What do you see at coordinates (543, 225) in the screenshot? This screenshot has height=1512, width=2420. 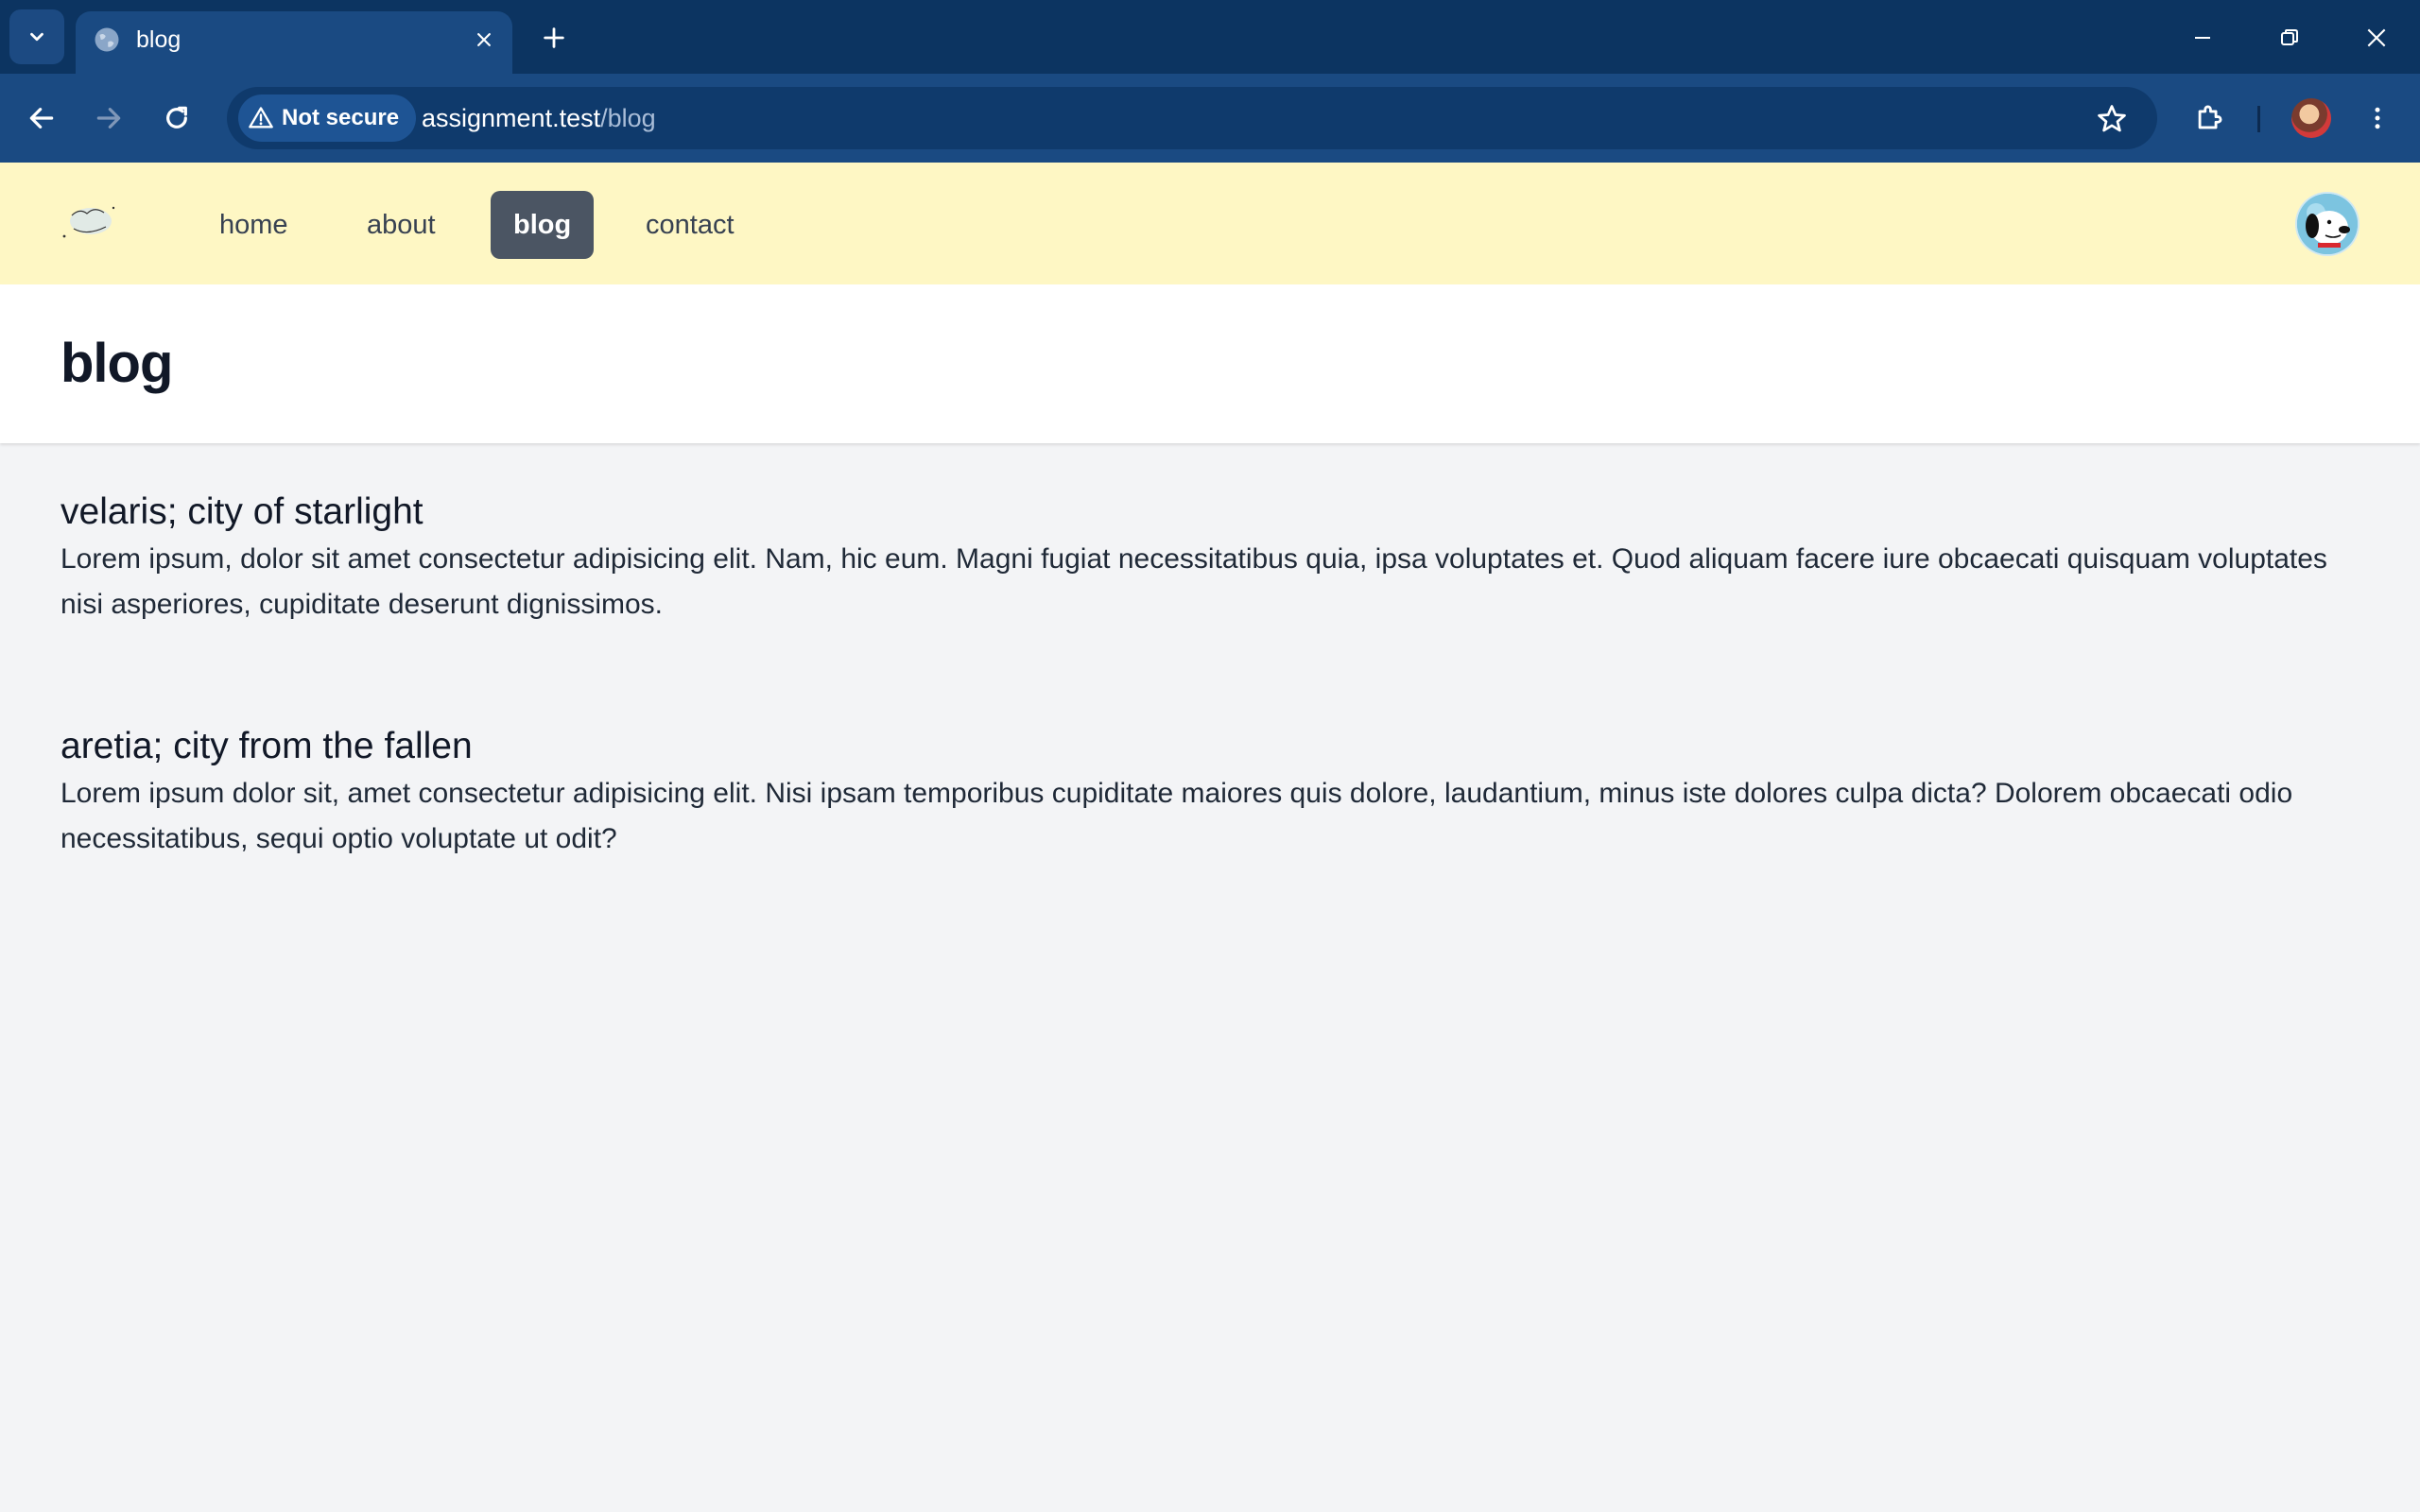 I see `nav-blog-link: blog` at bounding box center [543, 225].